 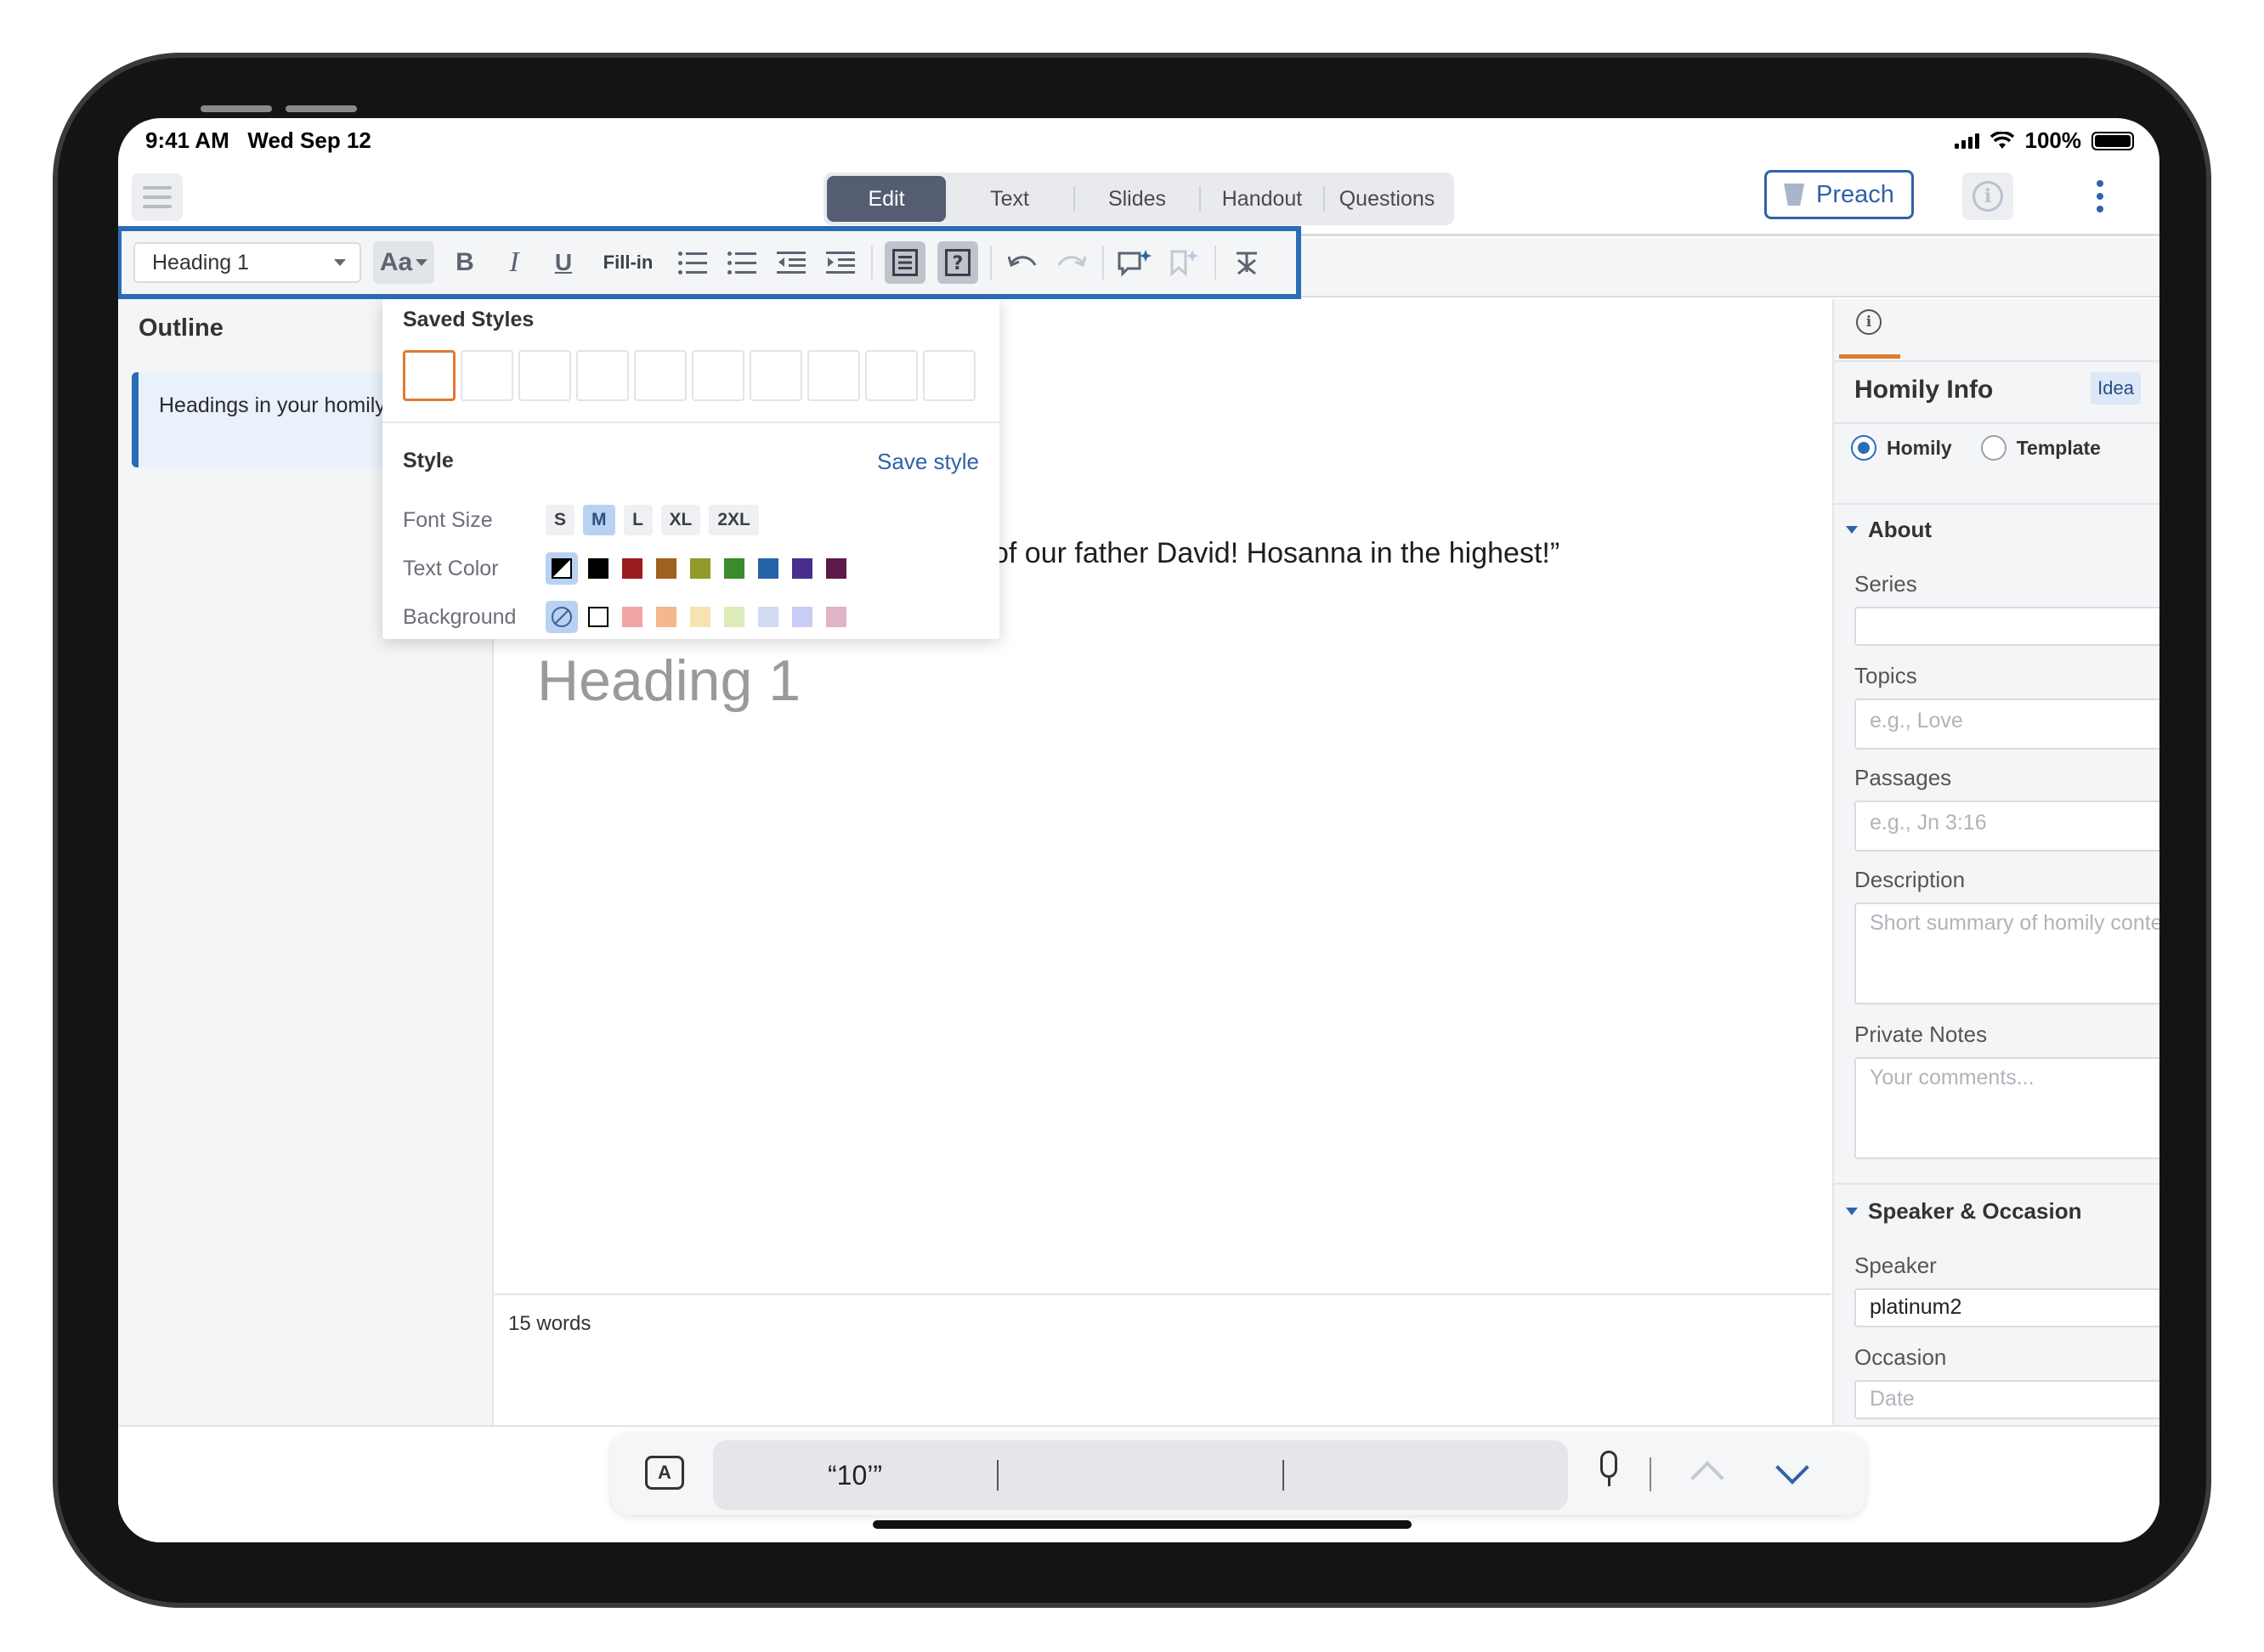 I want to click on date-placeholder: Date, so click(x=1892, y=1399).